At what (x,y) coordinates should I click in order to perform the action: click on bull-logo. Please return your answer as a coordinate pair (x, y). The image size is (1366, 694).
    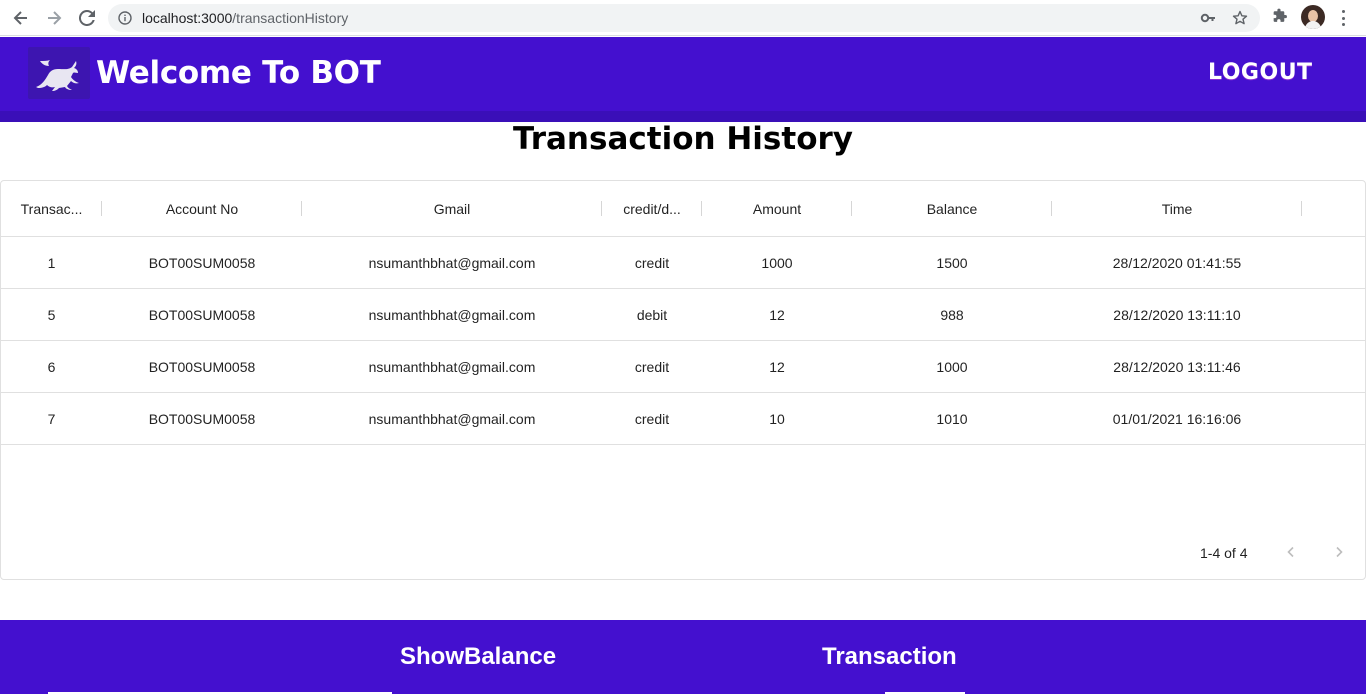
    Looking at the image, I should click on (59, 73).